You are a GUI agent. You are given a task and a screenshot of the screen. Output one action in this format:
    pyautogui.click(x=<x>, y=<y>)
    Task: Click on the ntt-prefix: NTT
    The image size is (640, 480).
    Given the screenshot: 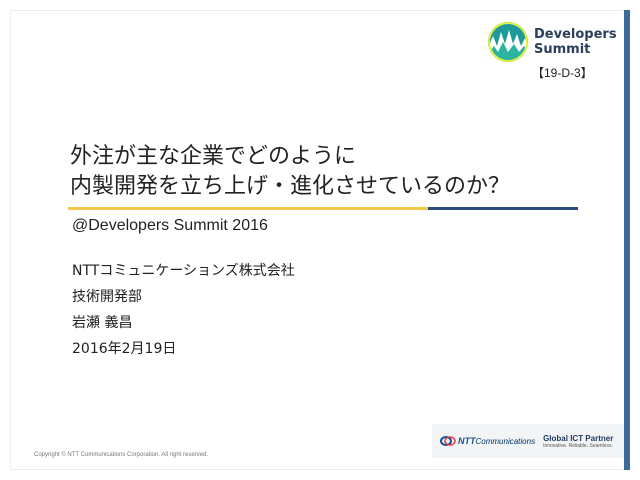 What is the action you would take?
    pyautogui.click(x=467, y=441)
    